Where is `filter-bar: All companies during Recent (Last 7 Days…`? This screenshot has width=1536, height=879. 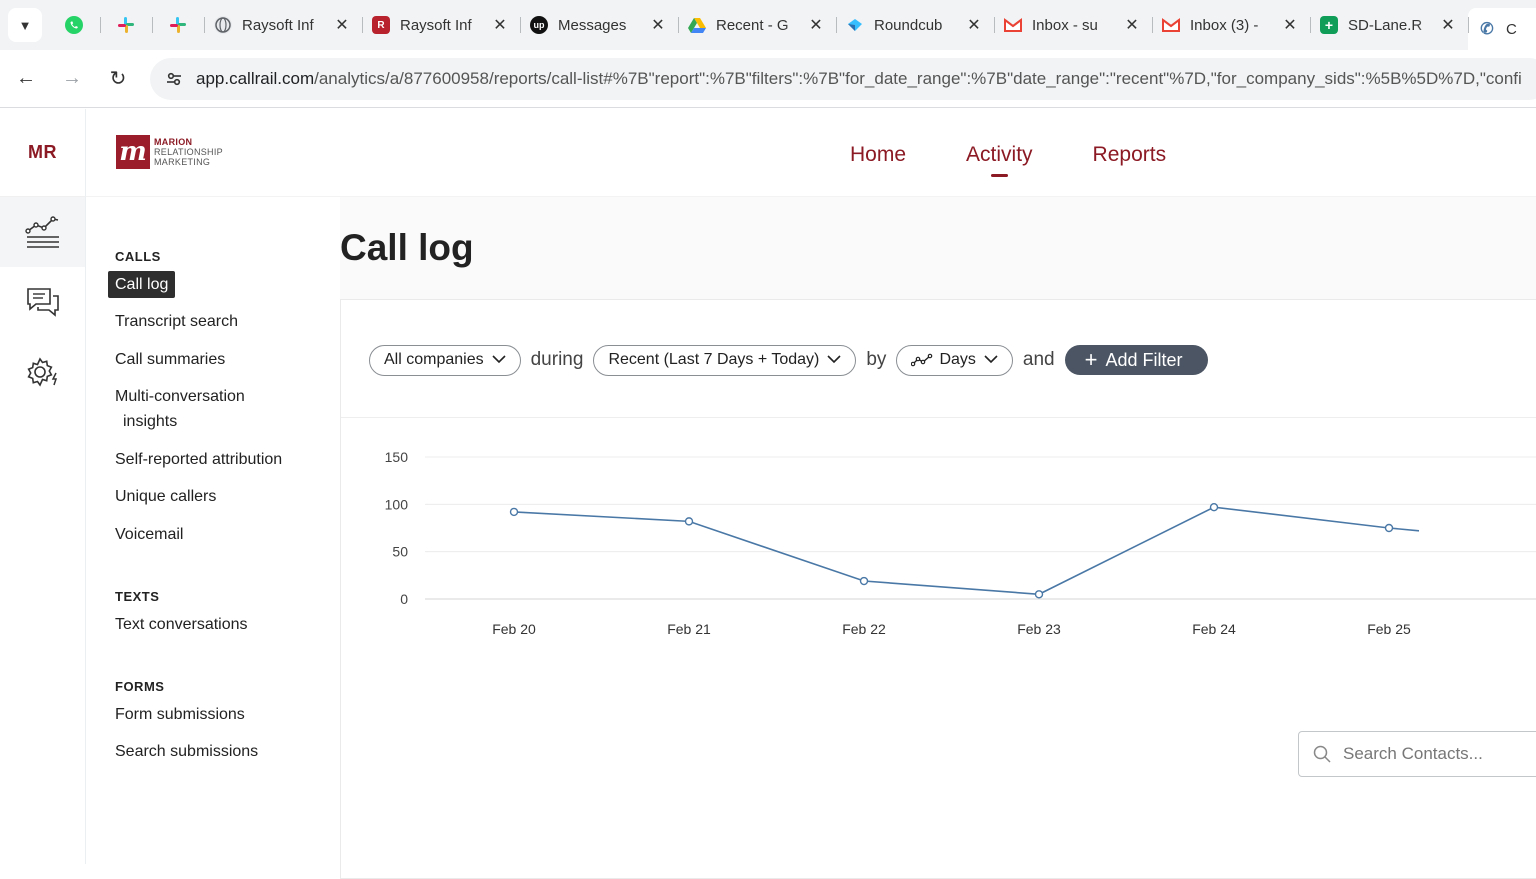
filter-bar: All companies during Recent (Last 7 Days… is located at coordinates (789, 360).